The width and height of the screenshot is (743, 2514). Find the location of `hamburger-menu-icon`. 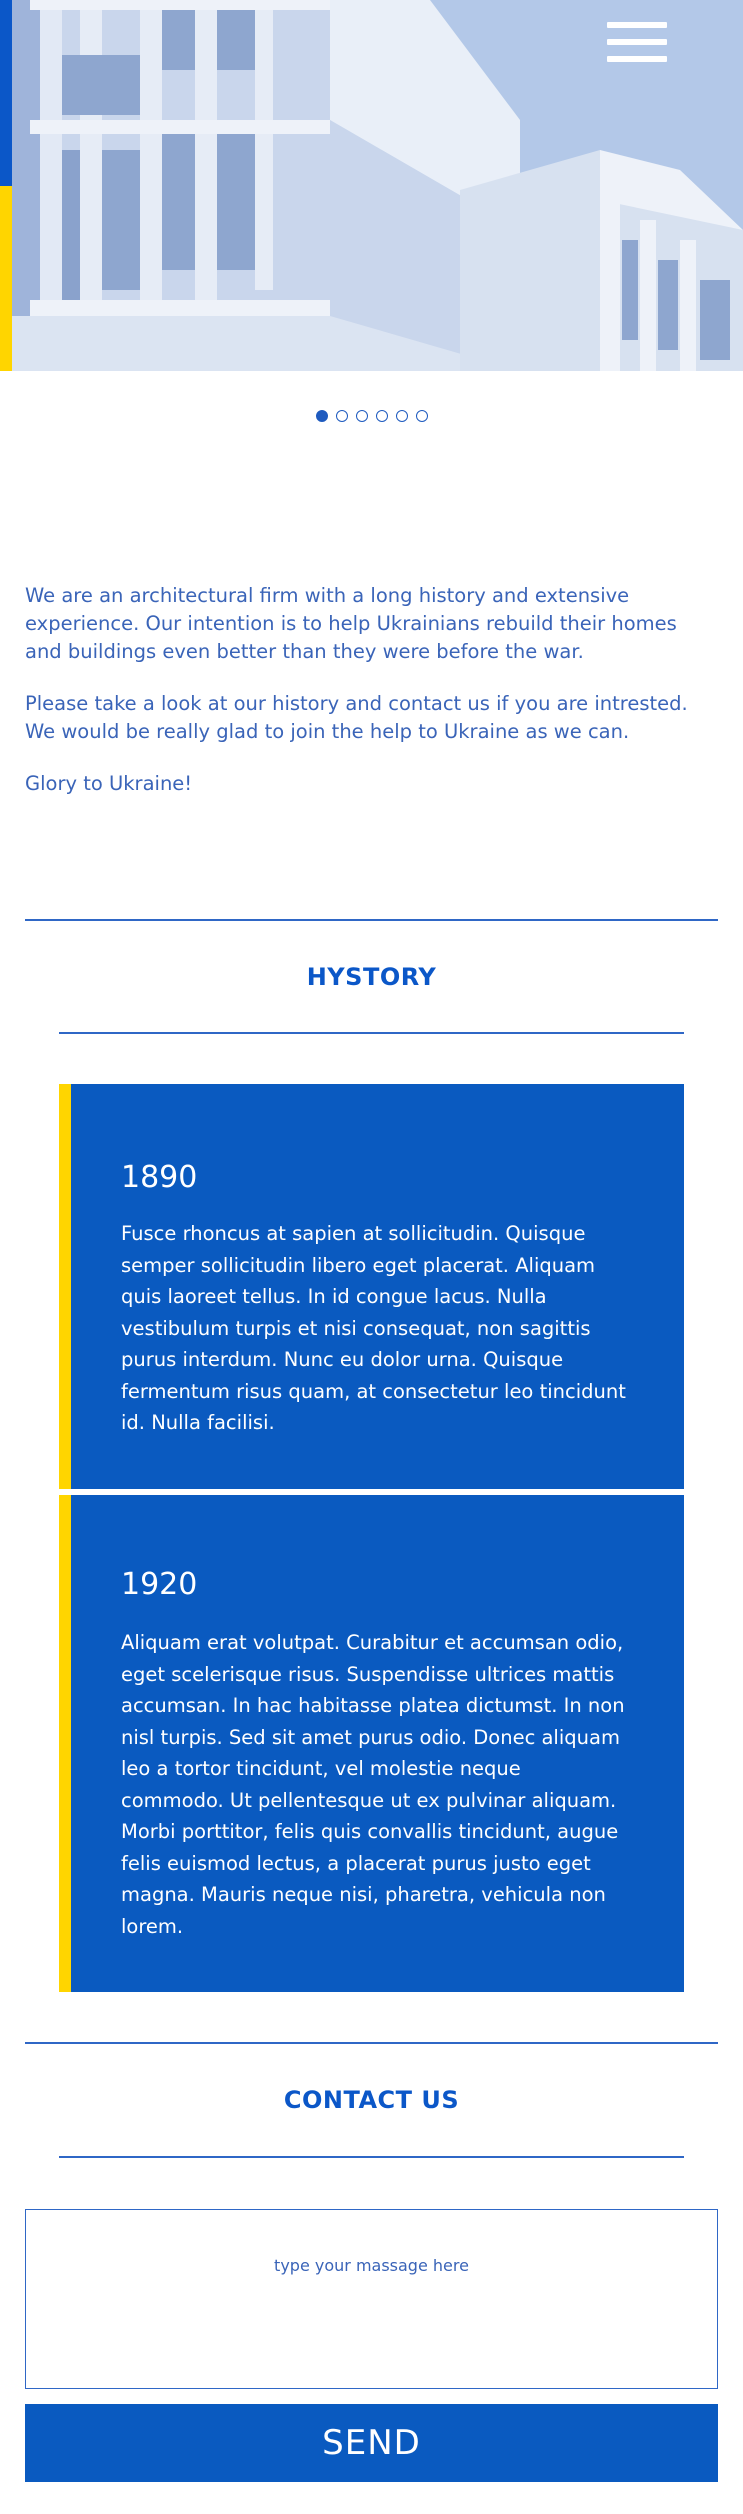

hamburger-menu-icon is located at coordinates (637, 43).